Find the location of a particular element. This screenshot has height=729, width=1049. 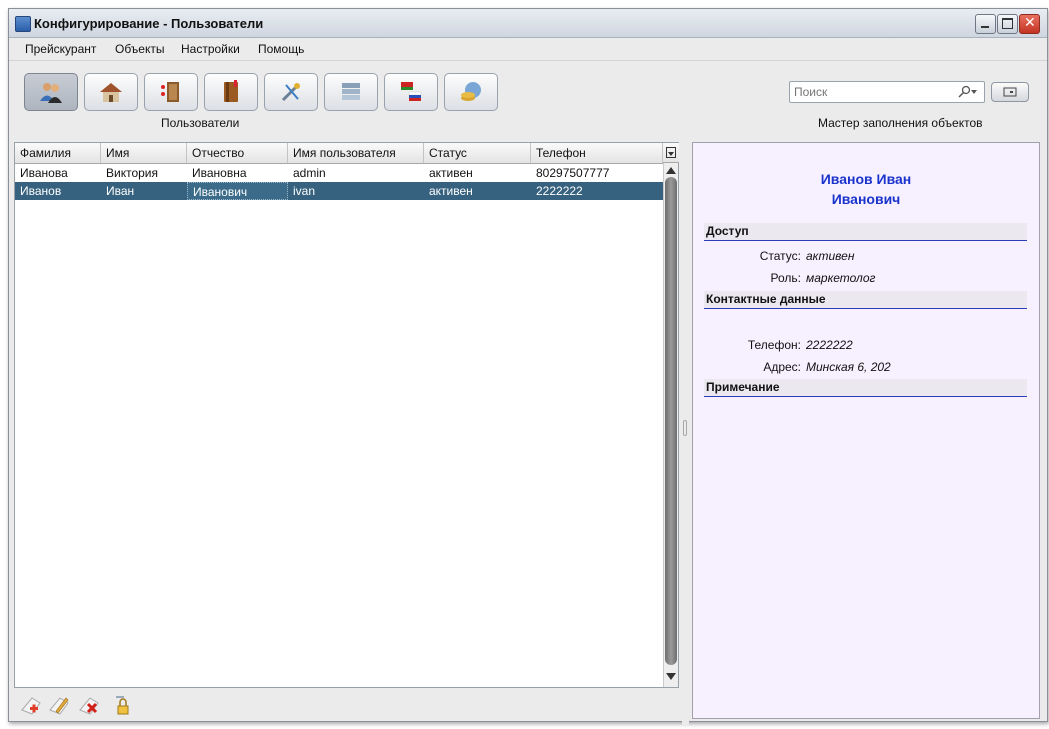

toolbar-door-button is located at coordinates (171, 92).